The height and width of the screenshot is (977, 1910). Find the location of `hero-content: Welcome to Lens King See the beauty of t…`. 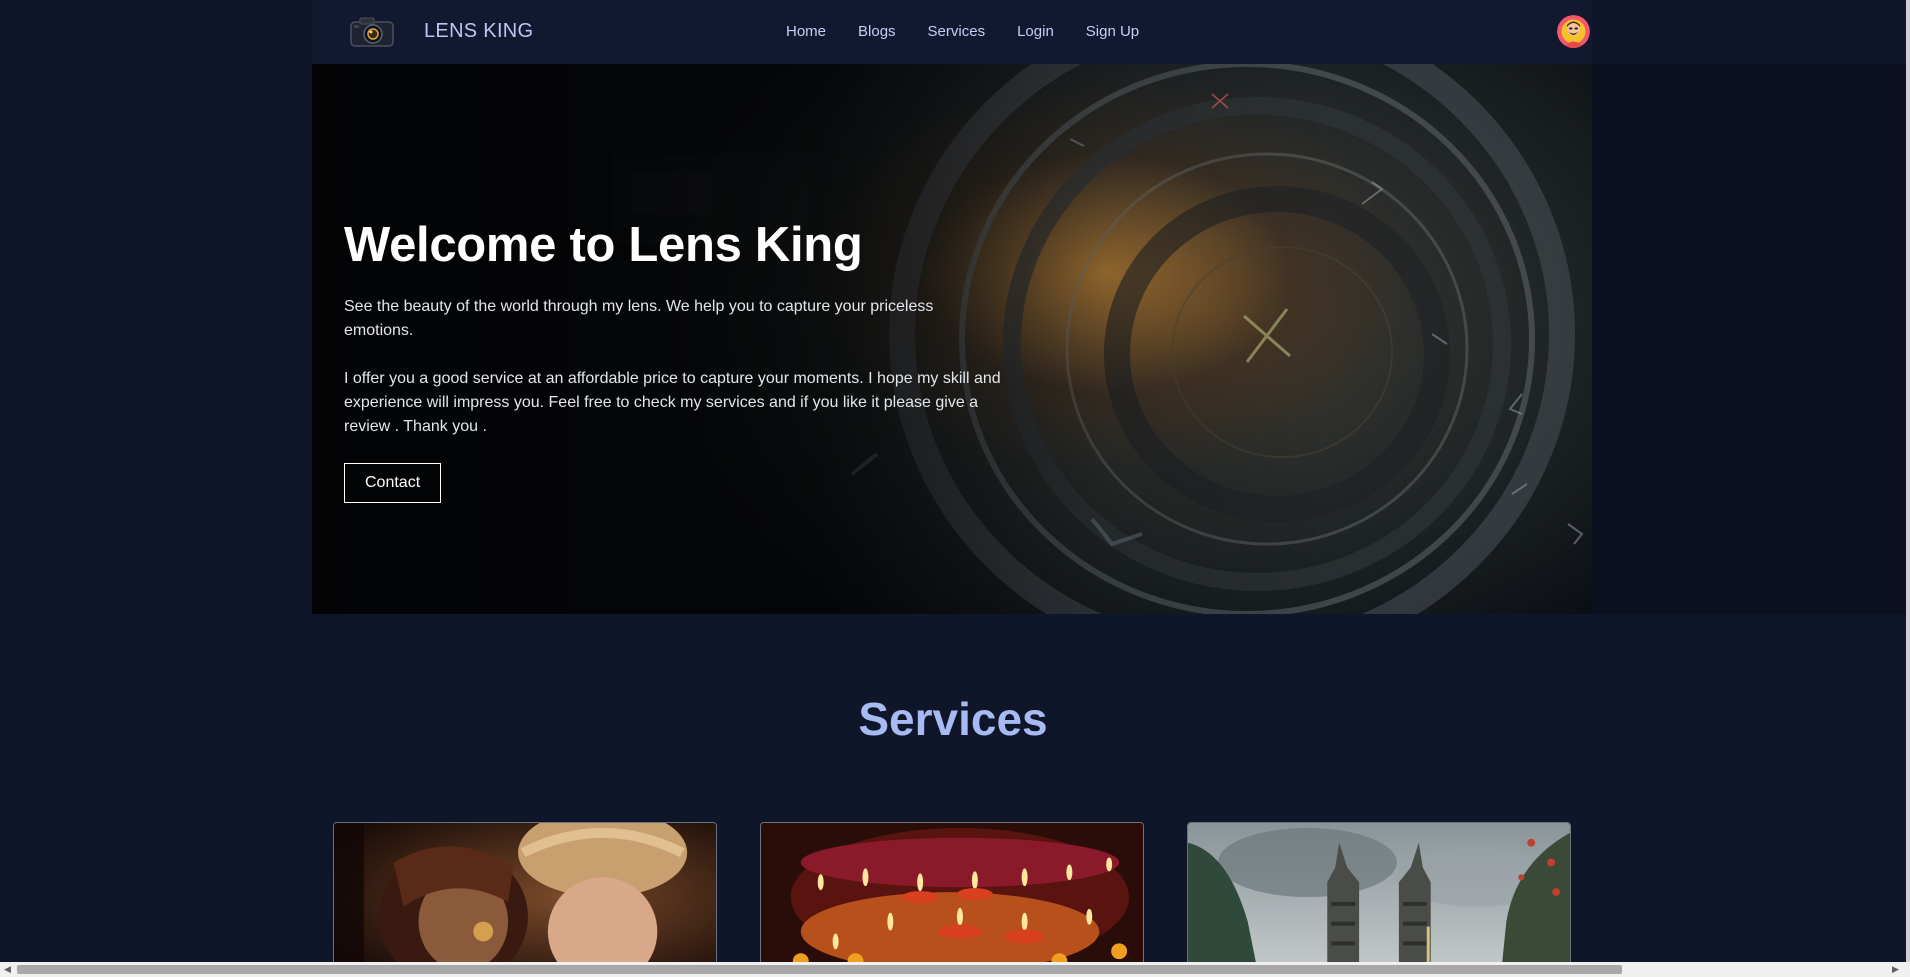

hero-content: Welcome to Lens King See the beauty of t… is located at coordinates (674, 360).